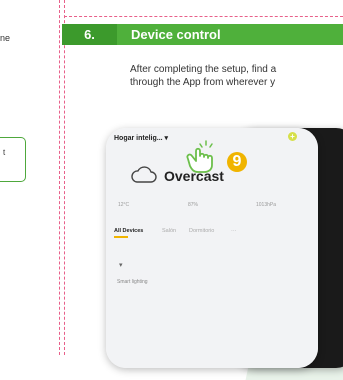 The width and height of the screenshot is (343, 380). I want to click on paragraph-line-2: through the App from wherever y, so click(203, 82).